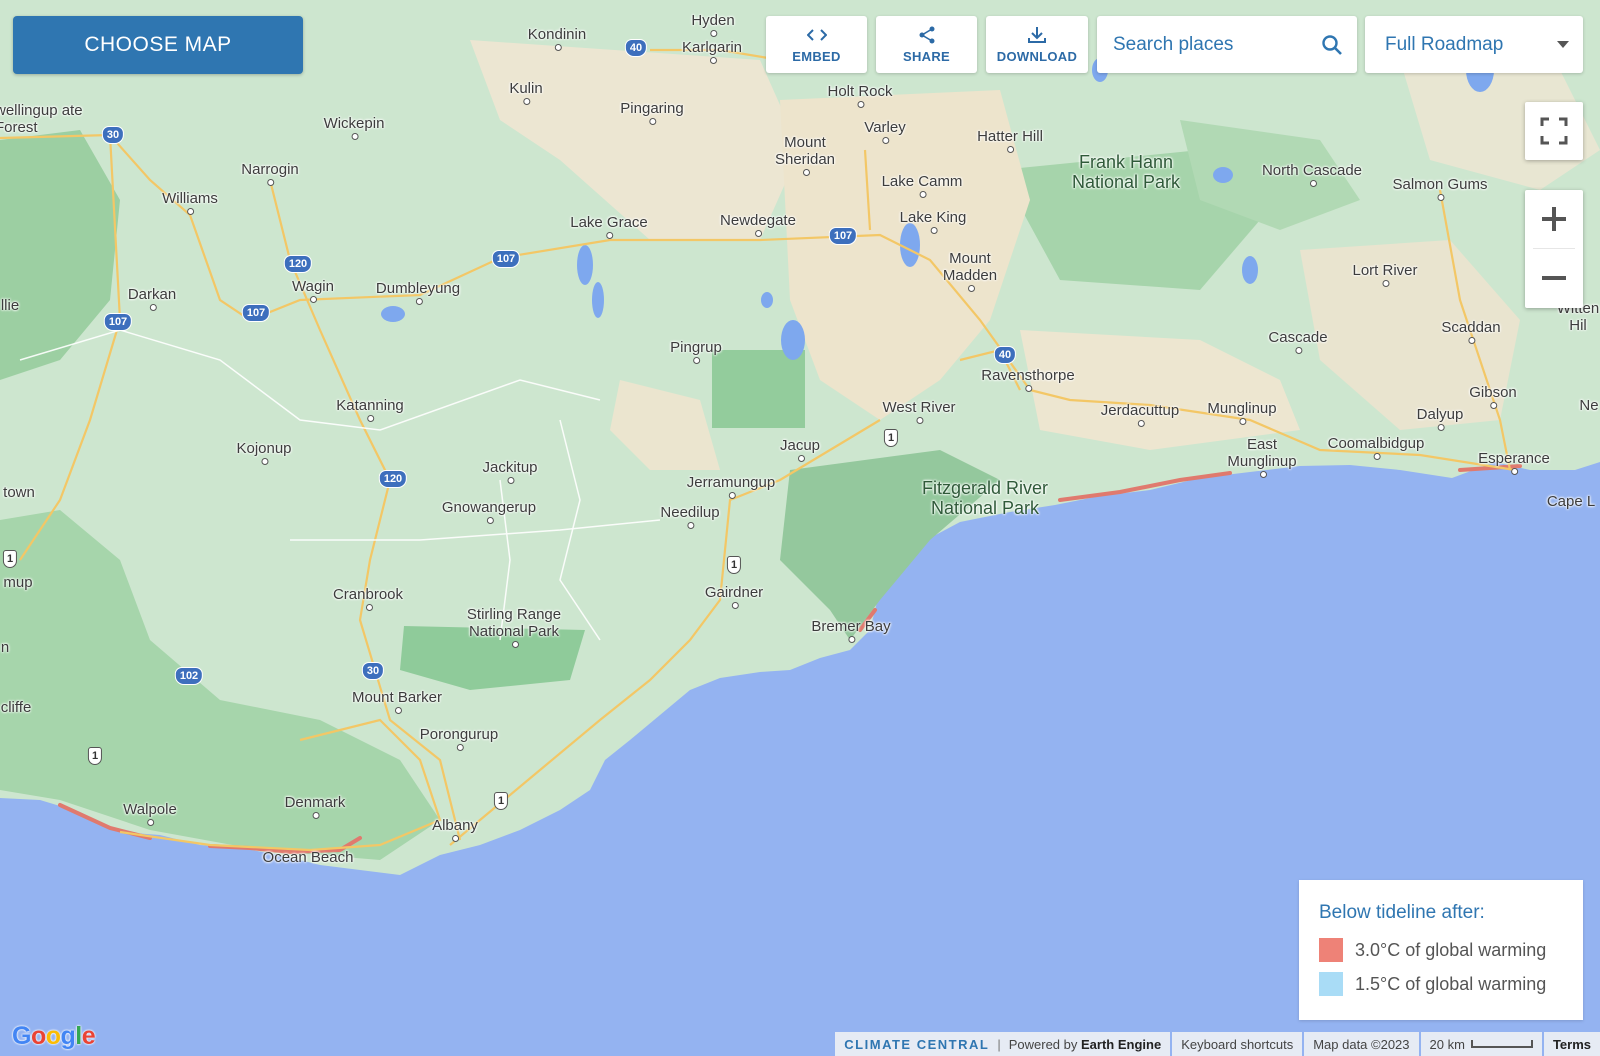 This screenshot has width=1600, height=1056. Describe the element at coordinates (1493, 396) in the screenshot. I see `place-label: Gibson` at that location.